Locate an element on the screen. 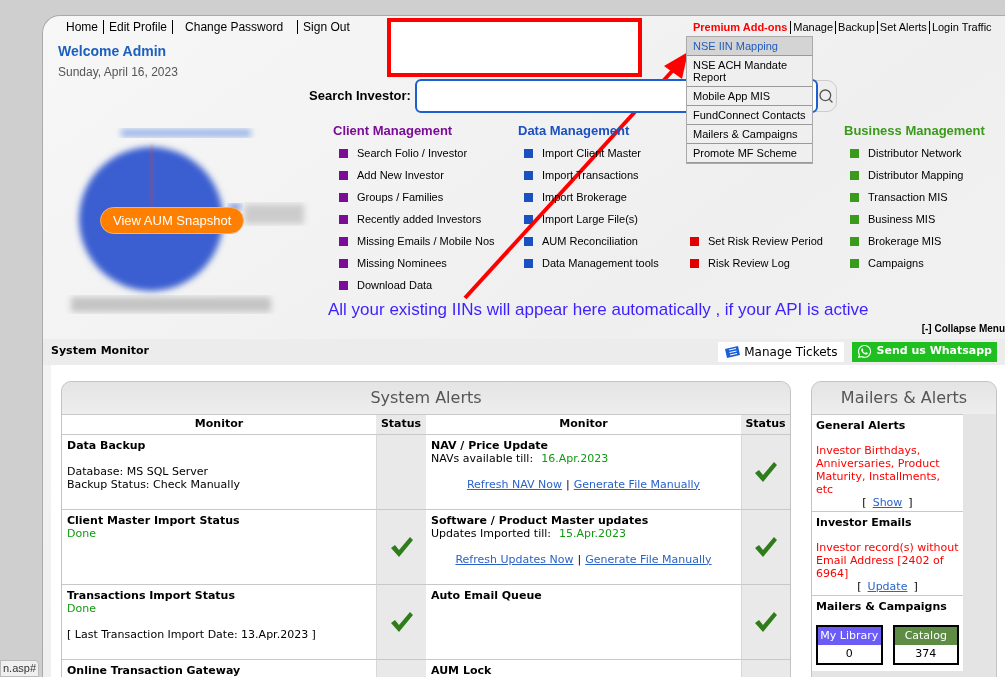 The height and width of the screenshot is (677, 1005). monitor-title: Auto Email Queue is located at coordinates (487, 595).